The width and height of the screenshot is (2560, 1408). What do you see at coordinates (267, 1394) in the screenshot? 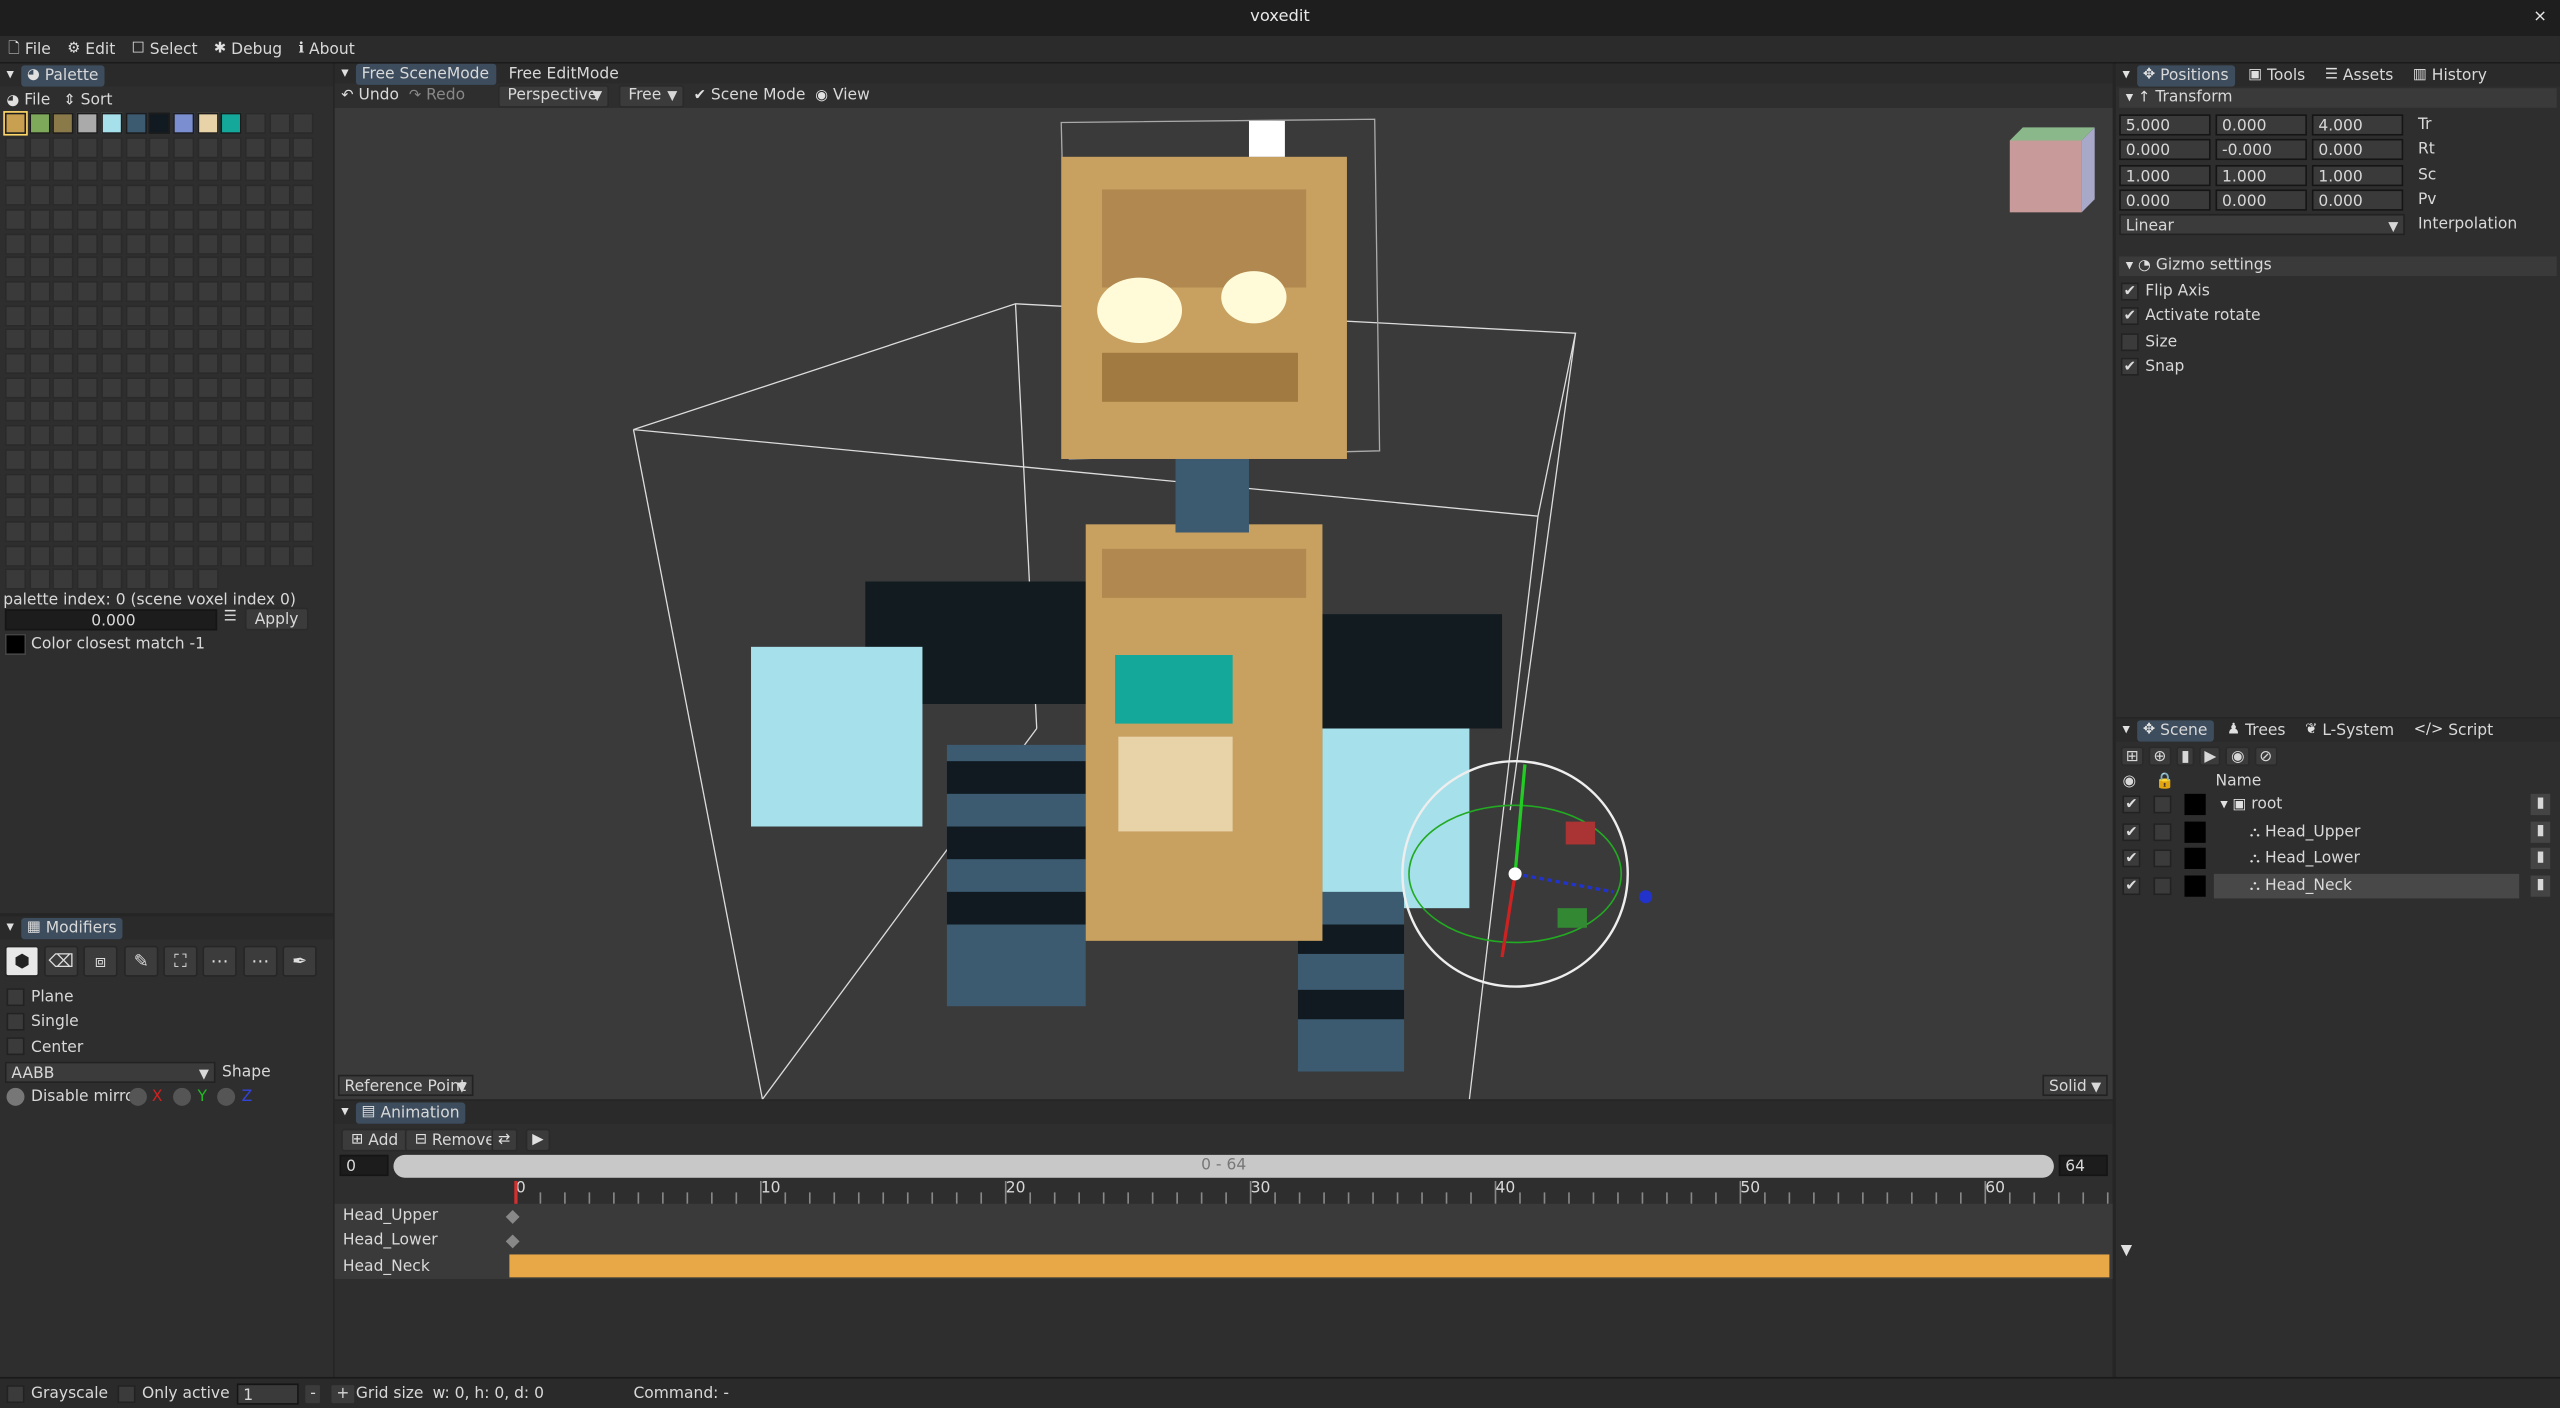
I see `grid-size-input: 1` at bounding box center [267, 1394].